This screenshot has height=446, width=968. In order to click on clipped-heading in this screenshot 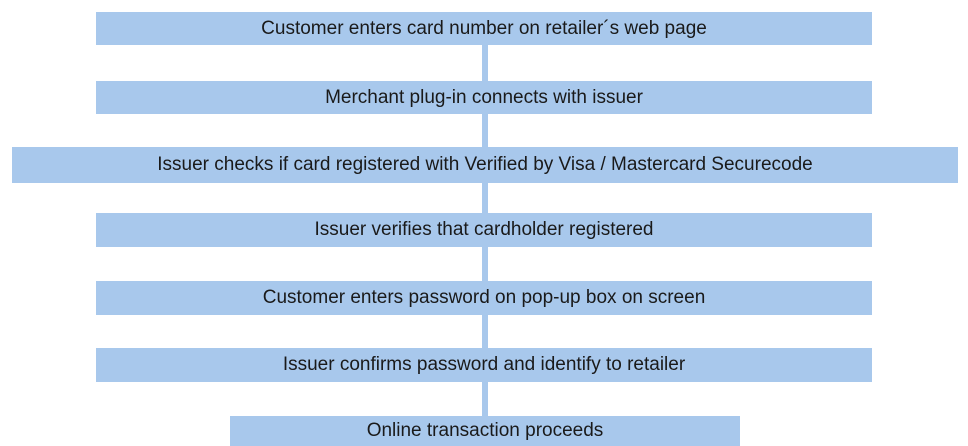, I will do `click(484, 5)`.